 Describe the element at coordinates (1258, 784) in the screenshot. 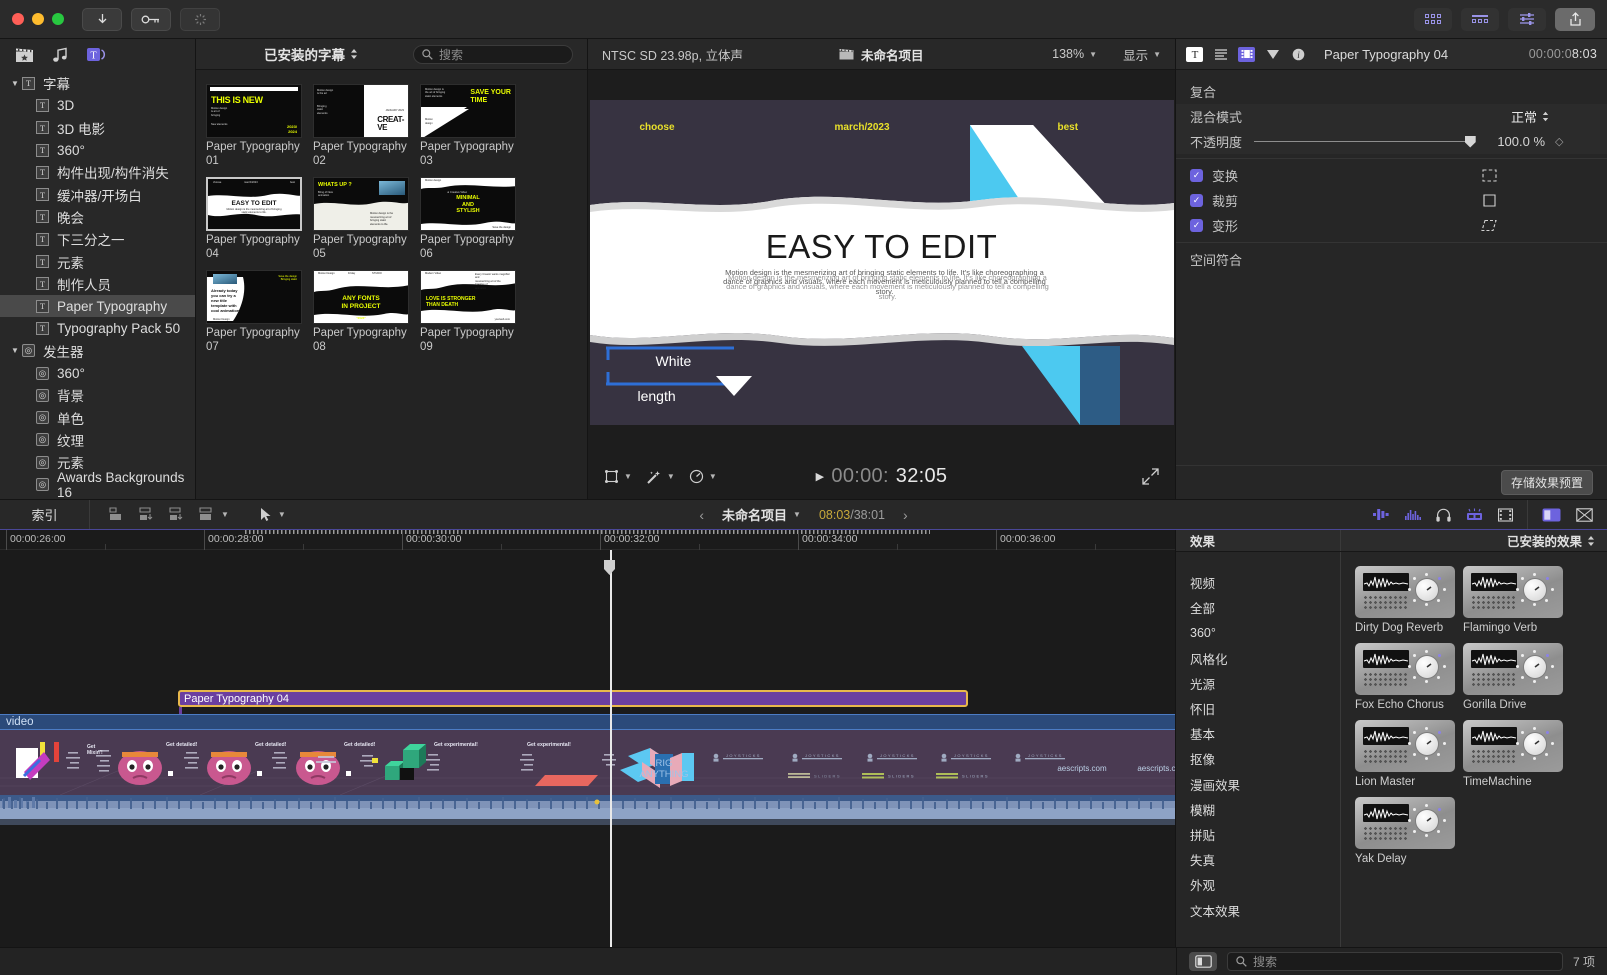

I see `effects-category-8: 漫画效果` at that location.